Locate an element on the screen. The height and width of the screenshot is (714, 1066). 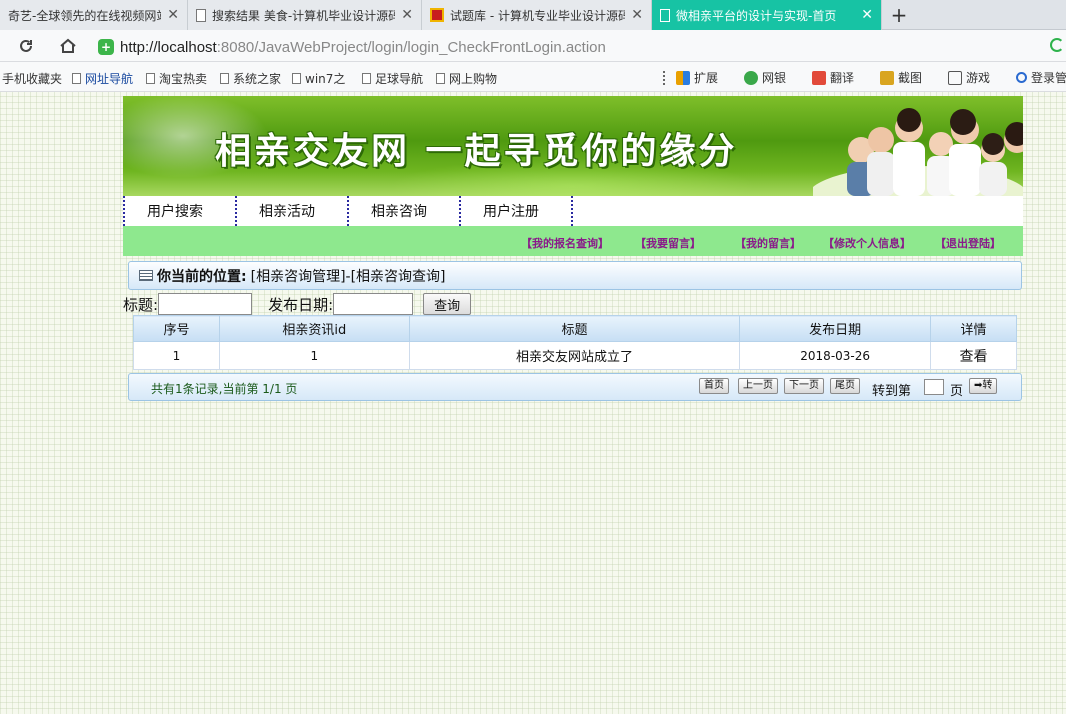
nav-dating-consult: 相亲咨询 is located at coordinates (403, 211).